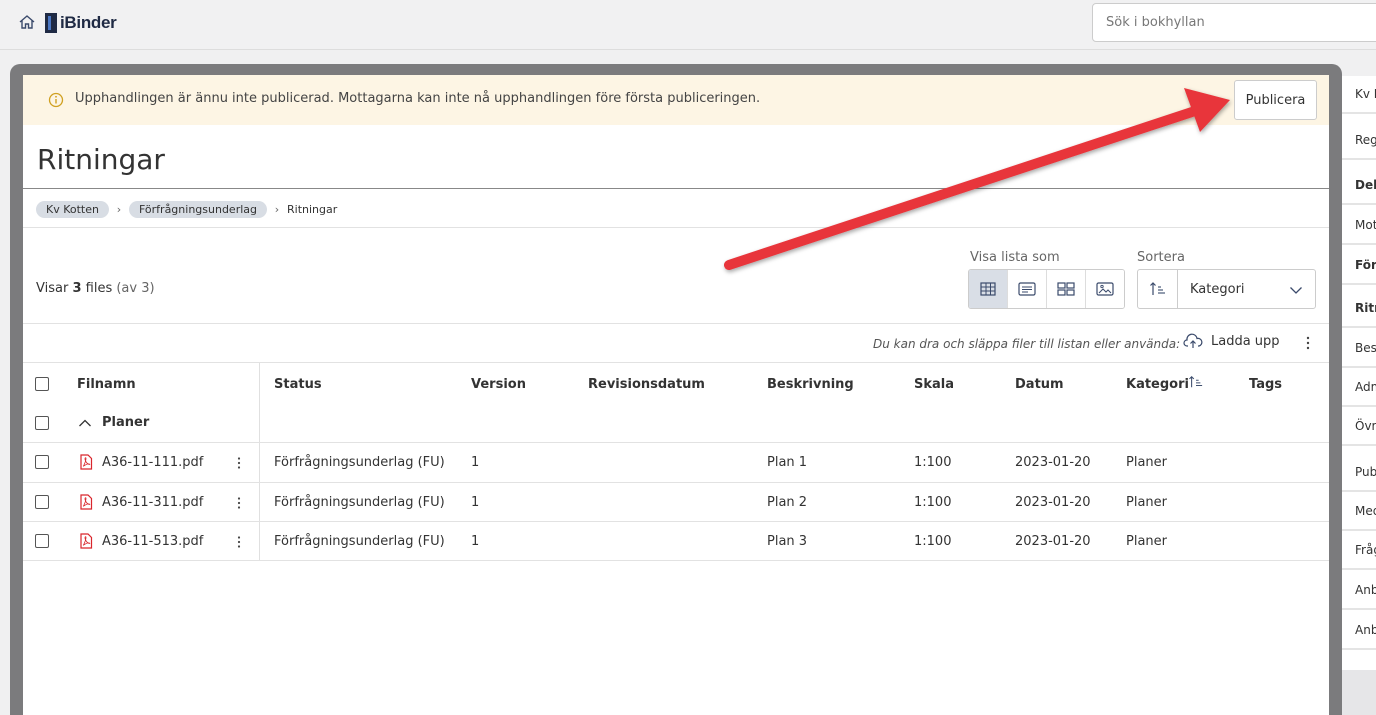  I want to click on side-item-label: För, so click(1365, 265).